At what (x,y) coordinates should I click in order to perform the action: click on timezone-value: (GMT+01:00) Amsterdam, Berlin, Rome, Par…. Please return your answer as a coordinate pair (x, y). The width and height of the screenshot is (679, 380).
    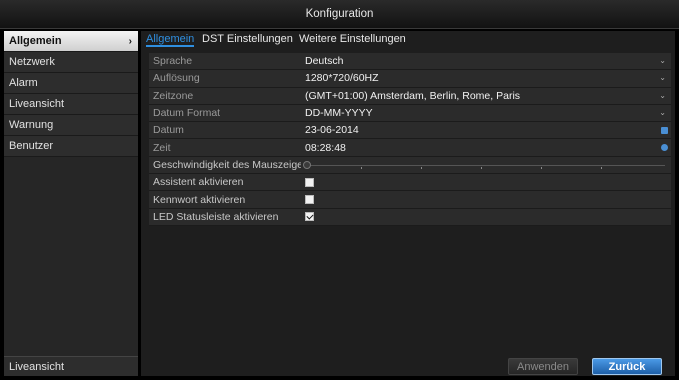
    Looking at the image, I should click on (413, 95).